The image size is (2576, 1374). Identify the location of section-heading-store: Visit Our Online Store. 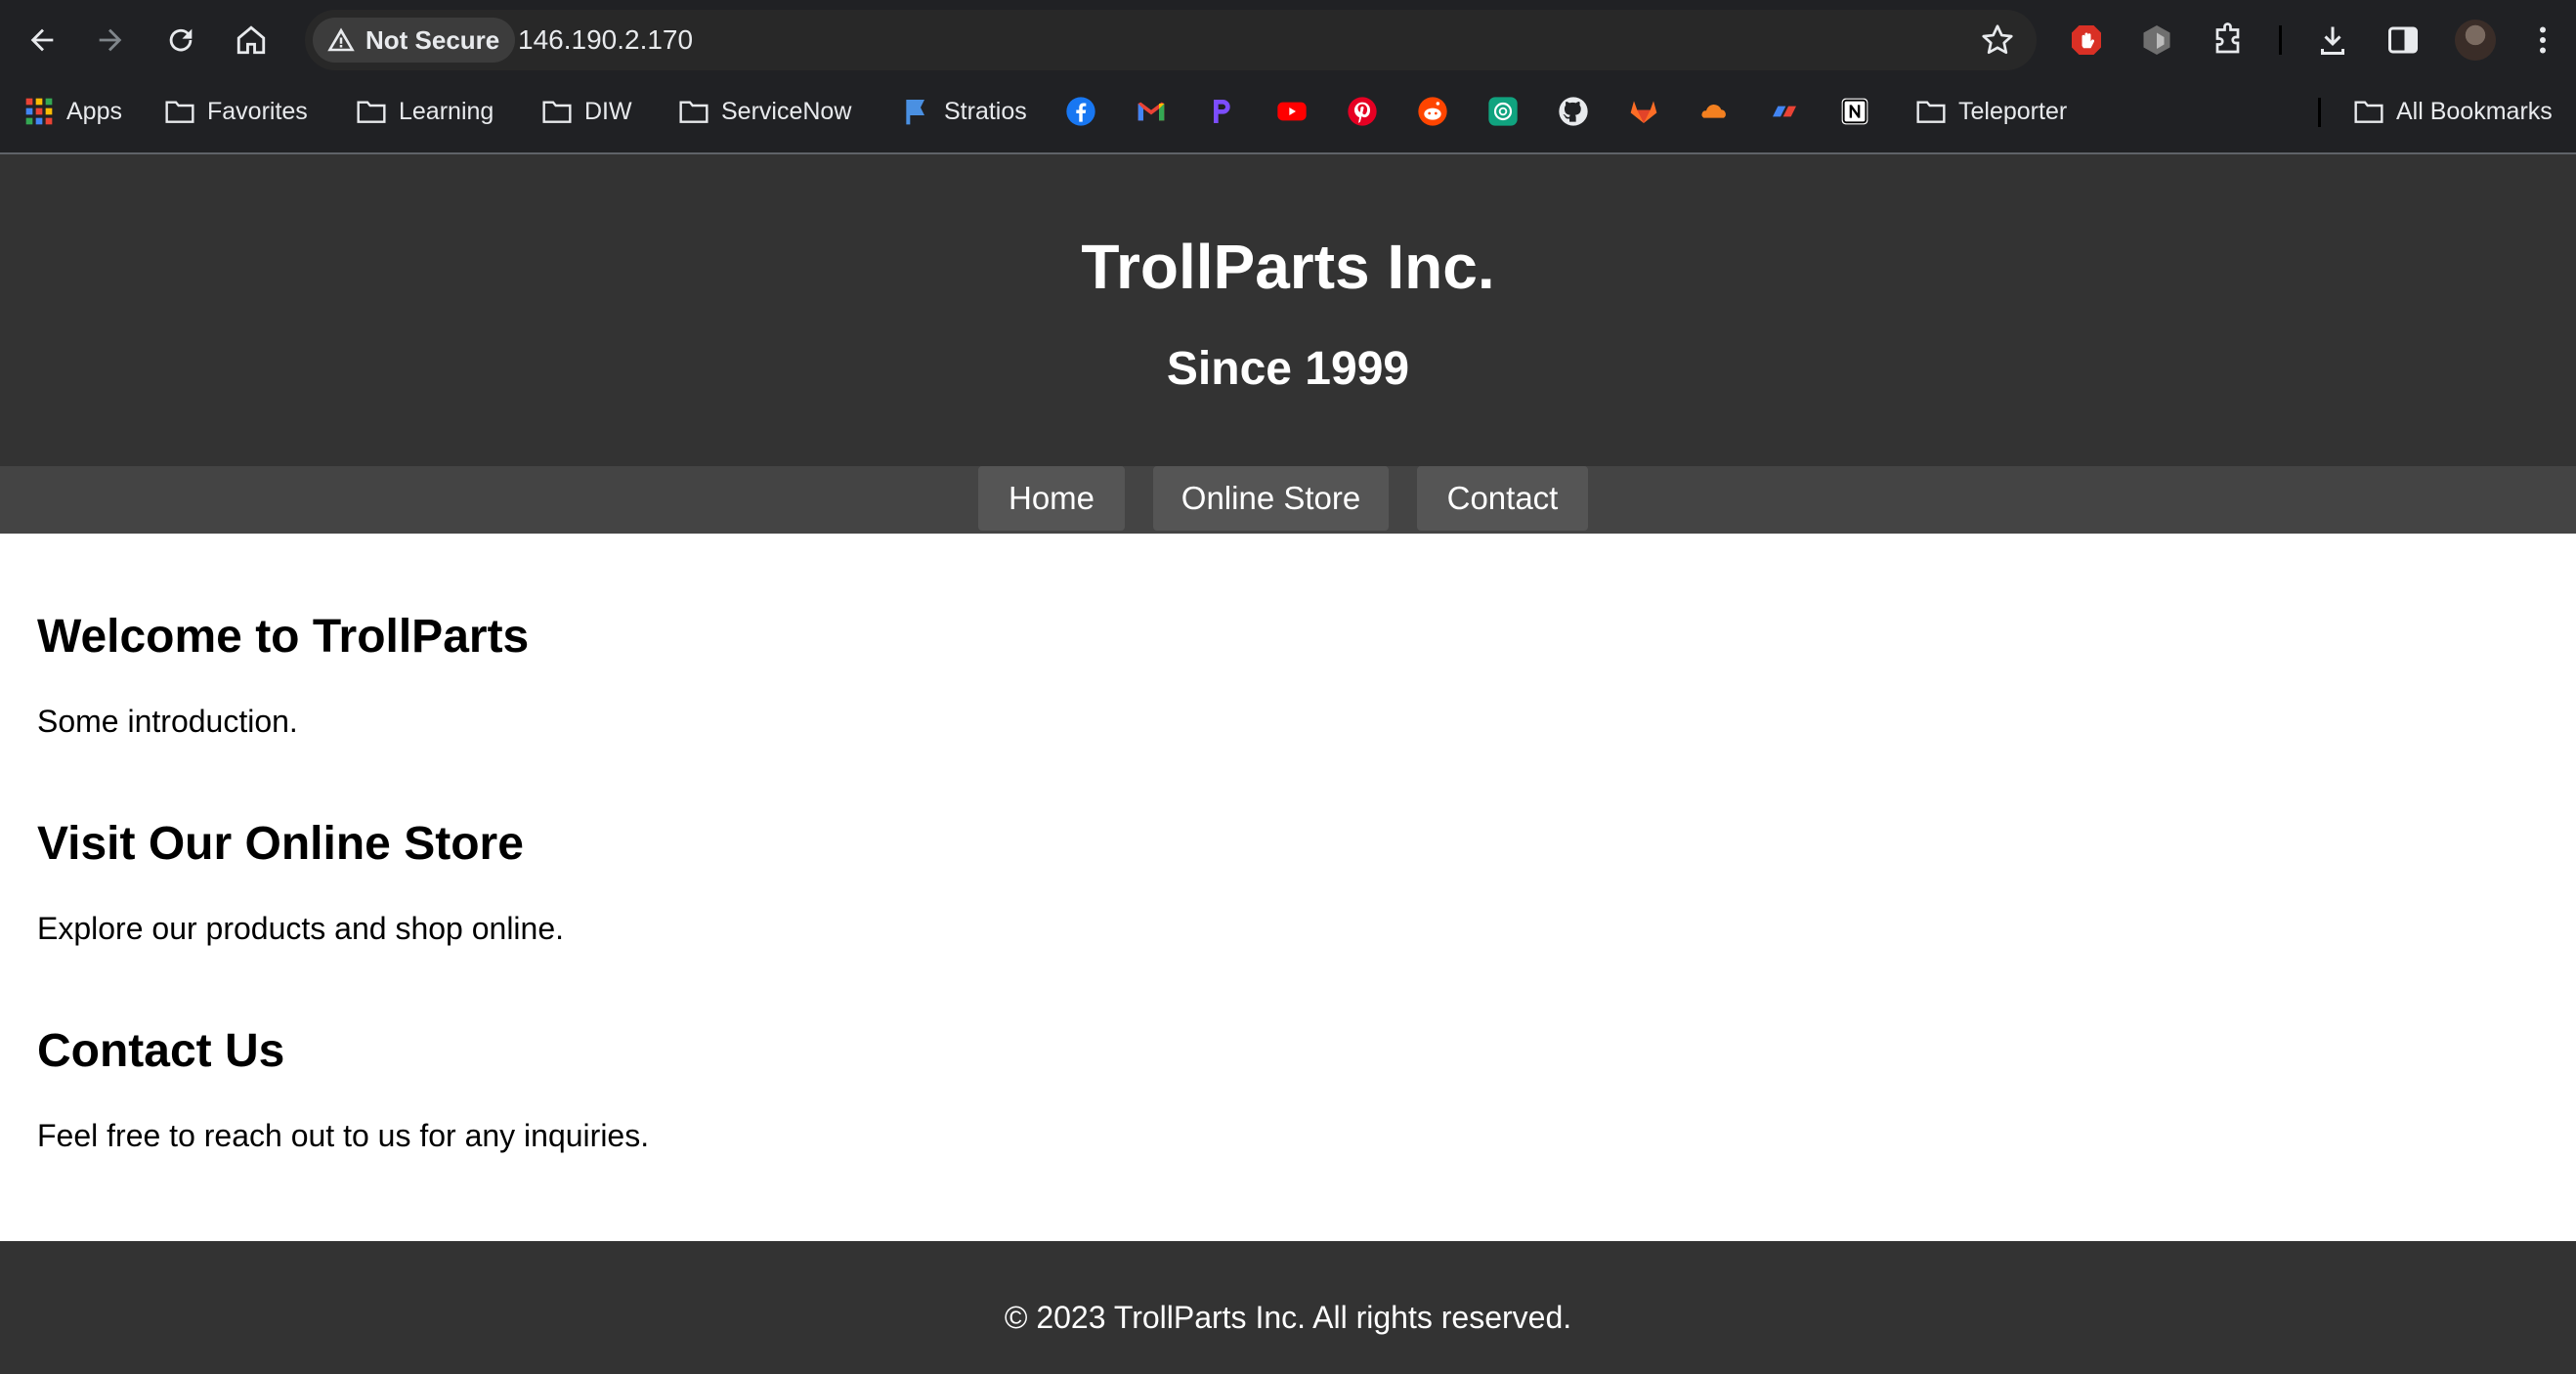
(281, 844).